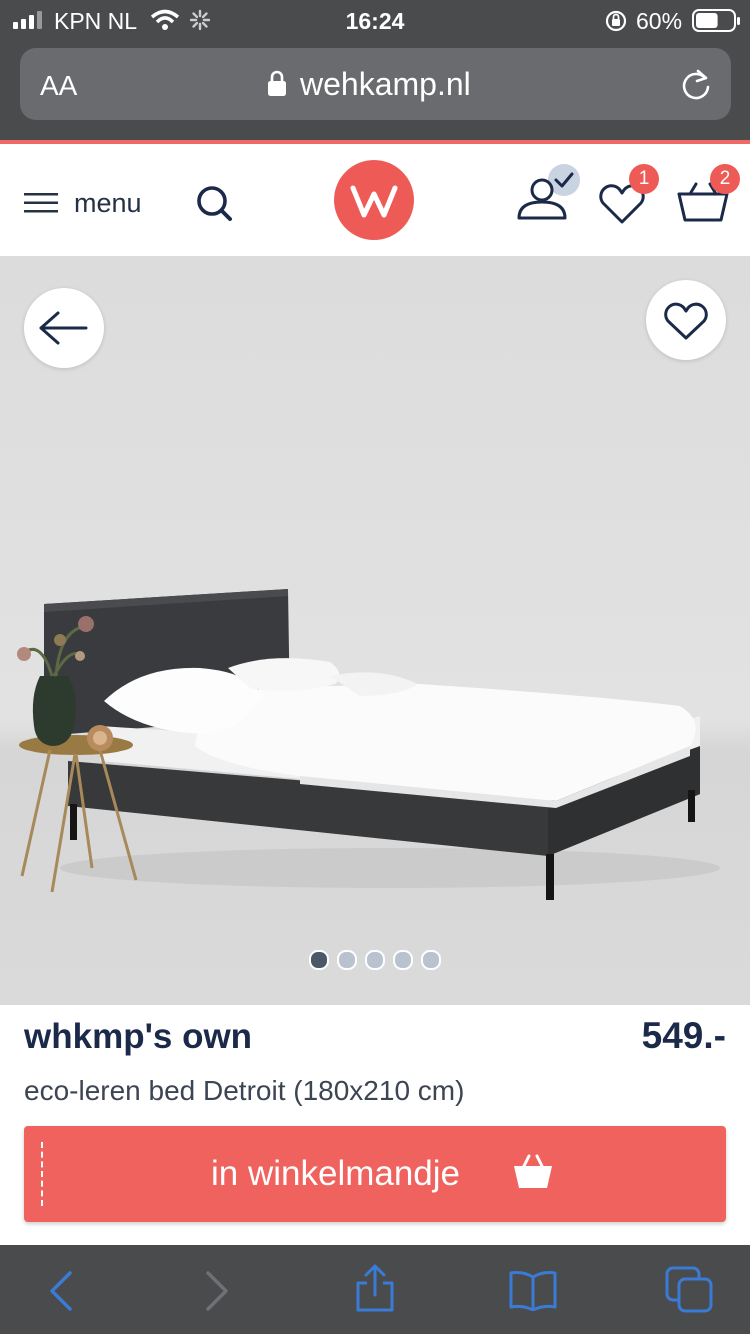 Image resolution: width=750 pixels, height=1334 pixels. I want to click on search-icon, so click(215, 204).